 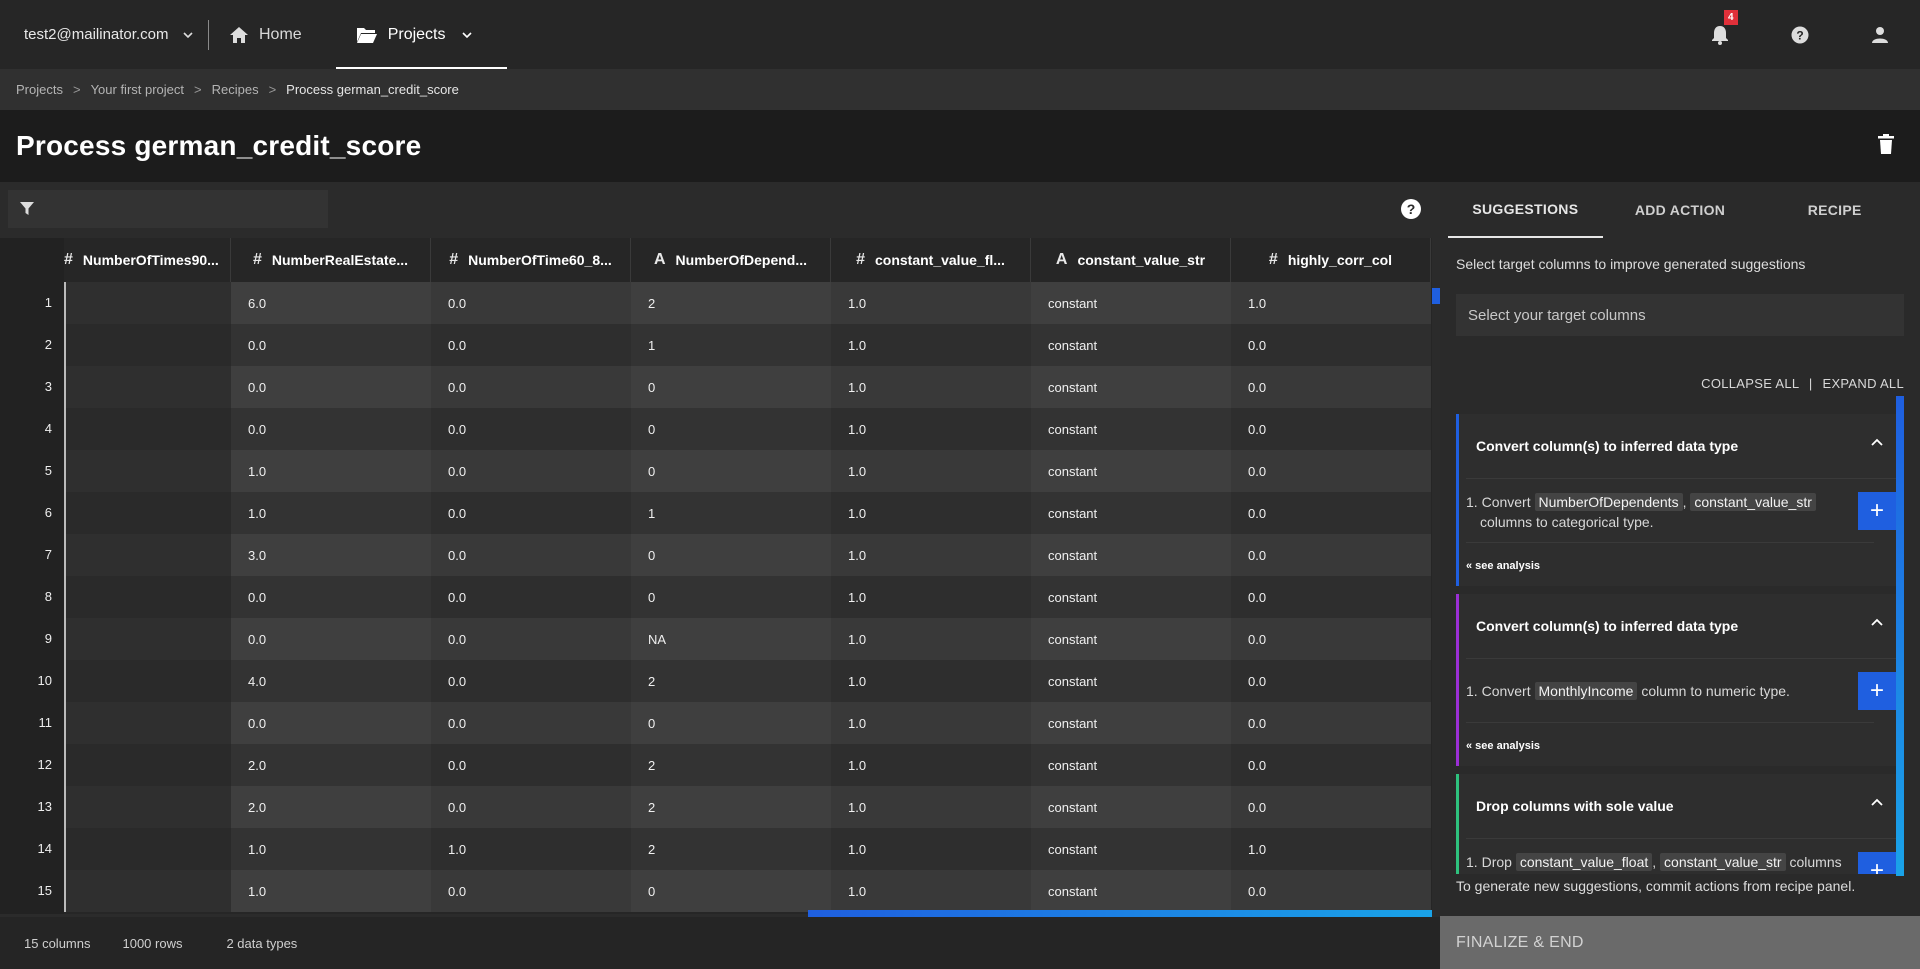 I want to click on trash-icon, so click(x=1886, y=144).